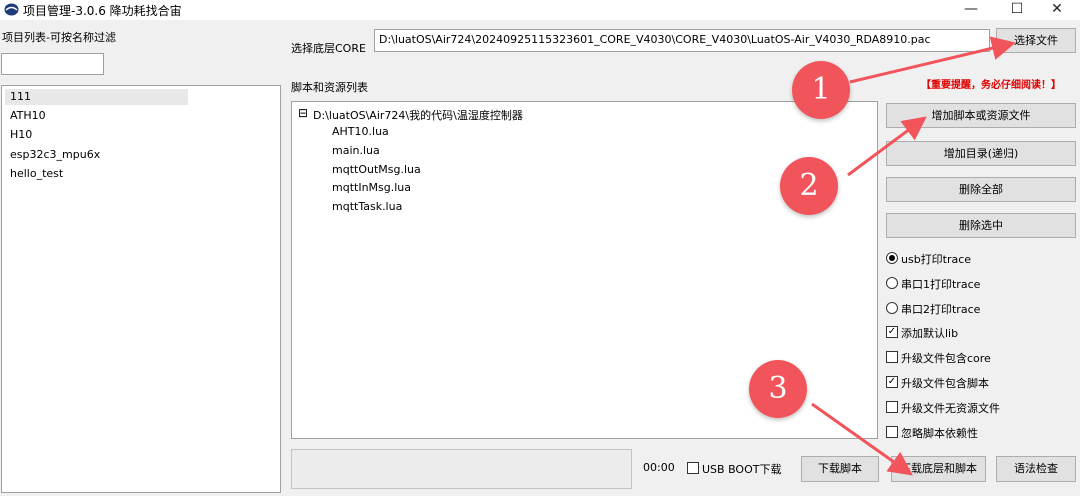 The height and width of the screenshot is (496, 1080). Describe the element at coordinates (821, 90) in the screenshot. I see `annotation-marker-1: 1` at that location.